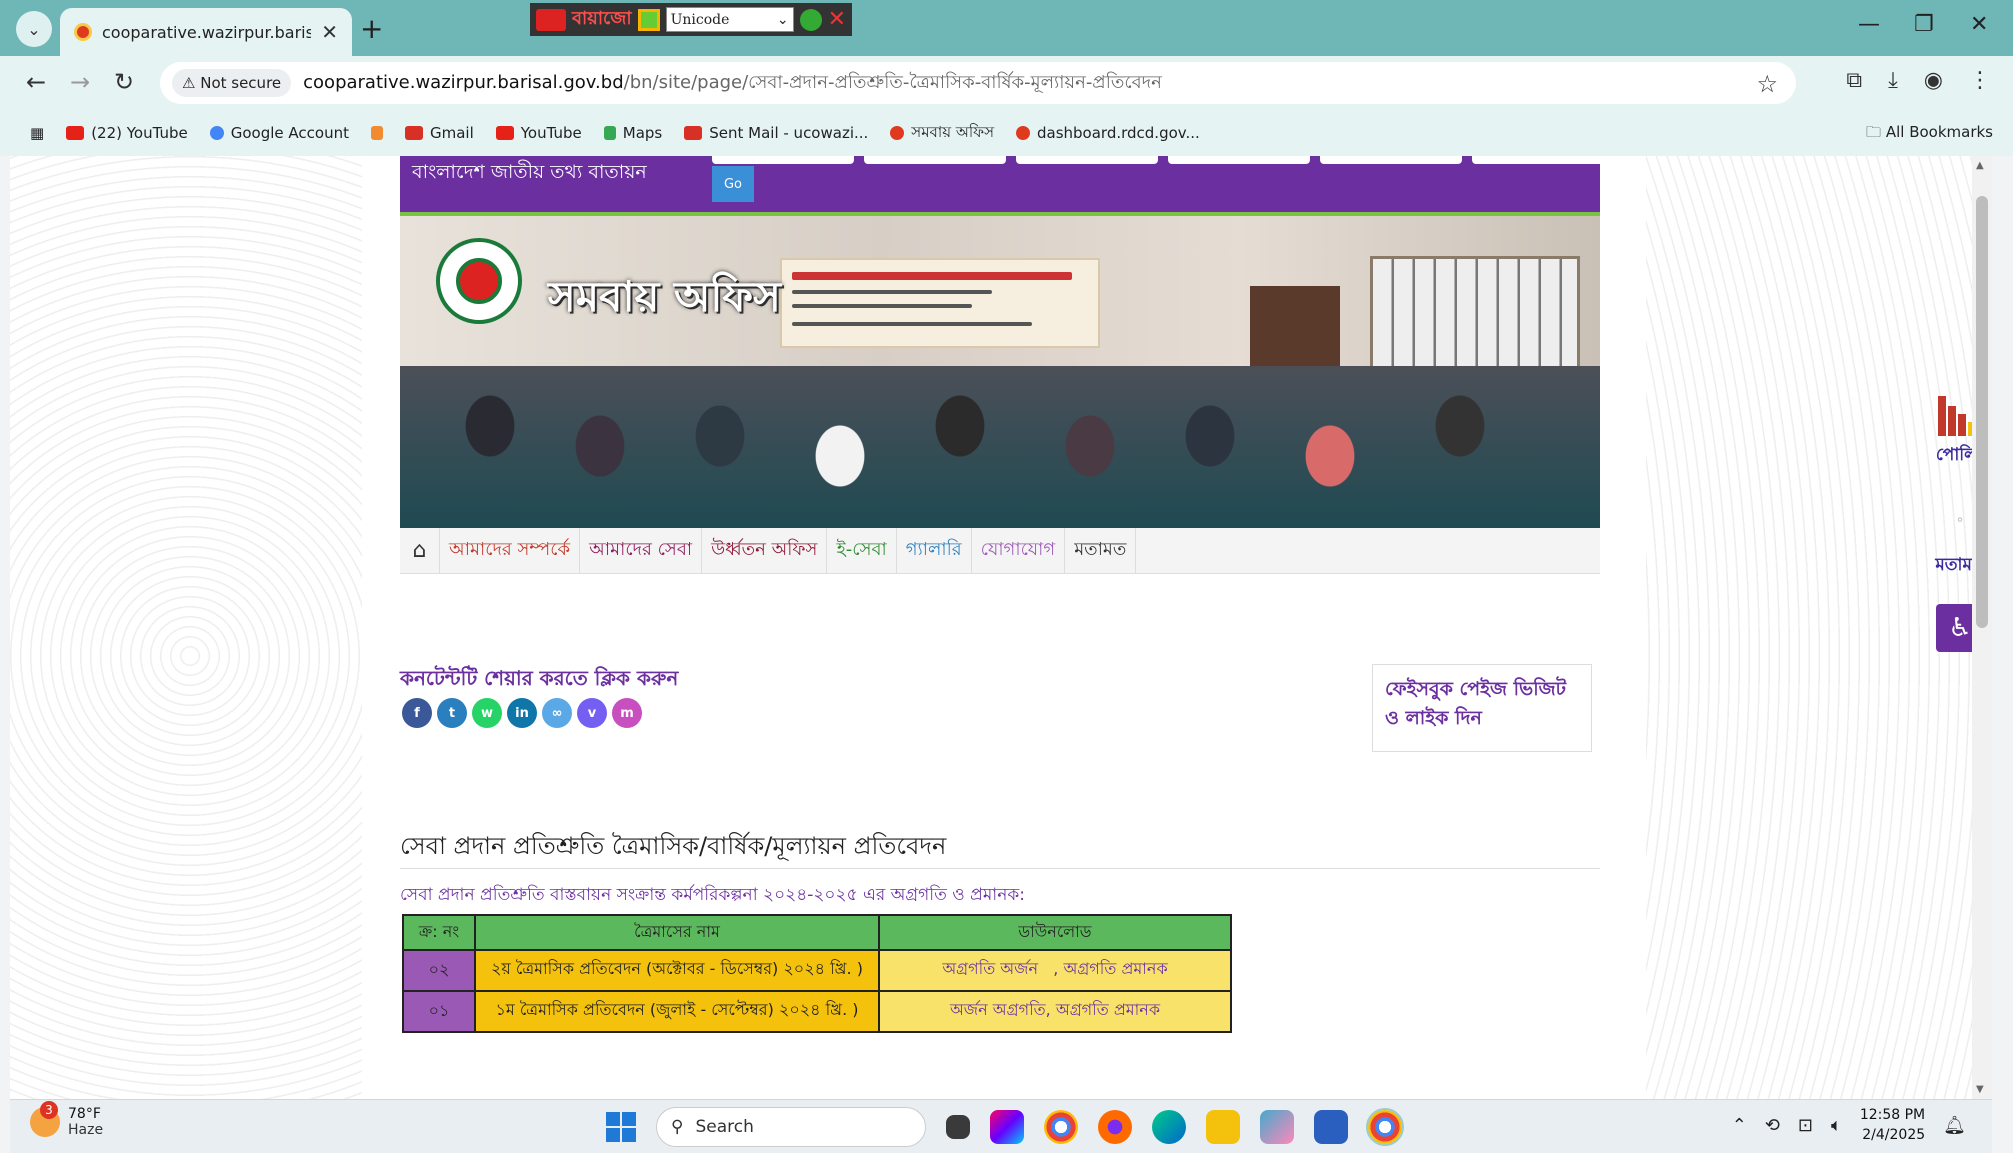  What do you see at coordinates (371, 28) in the screenshot?
I see `new-tab-button: +` at bounding box center [371, 28].